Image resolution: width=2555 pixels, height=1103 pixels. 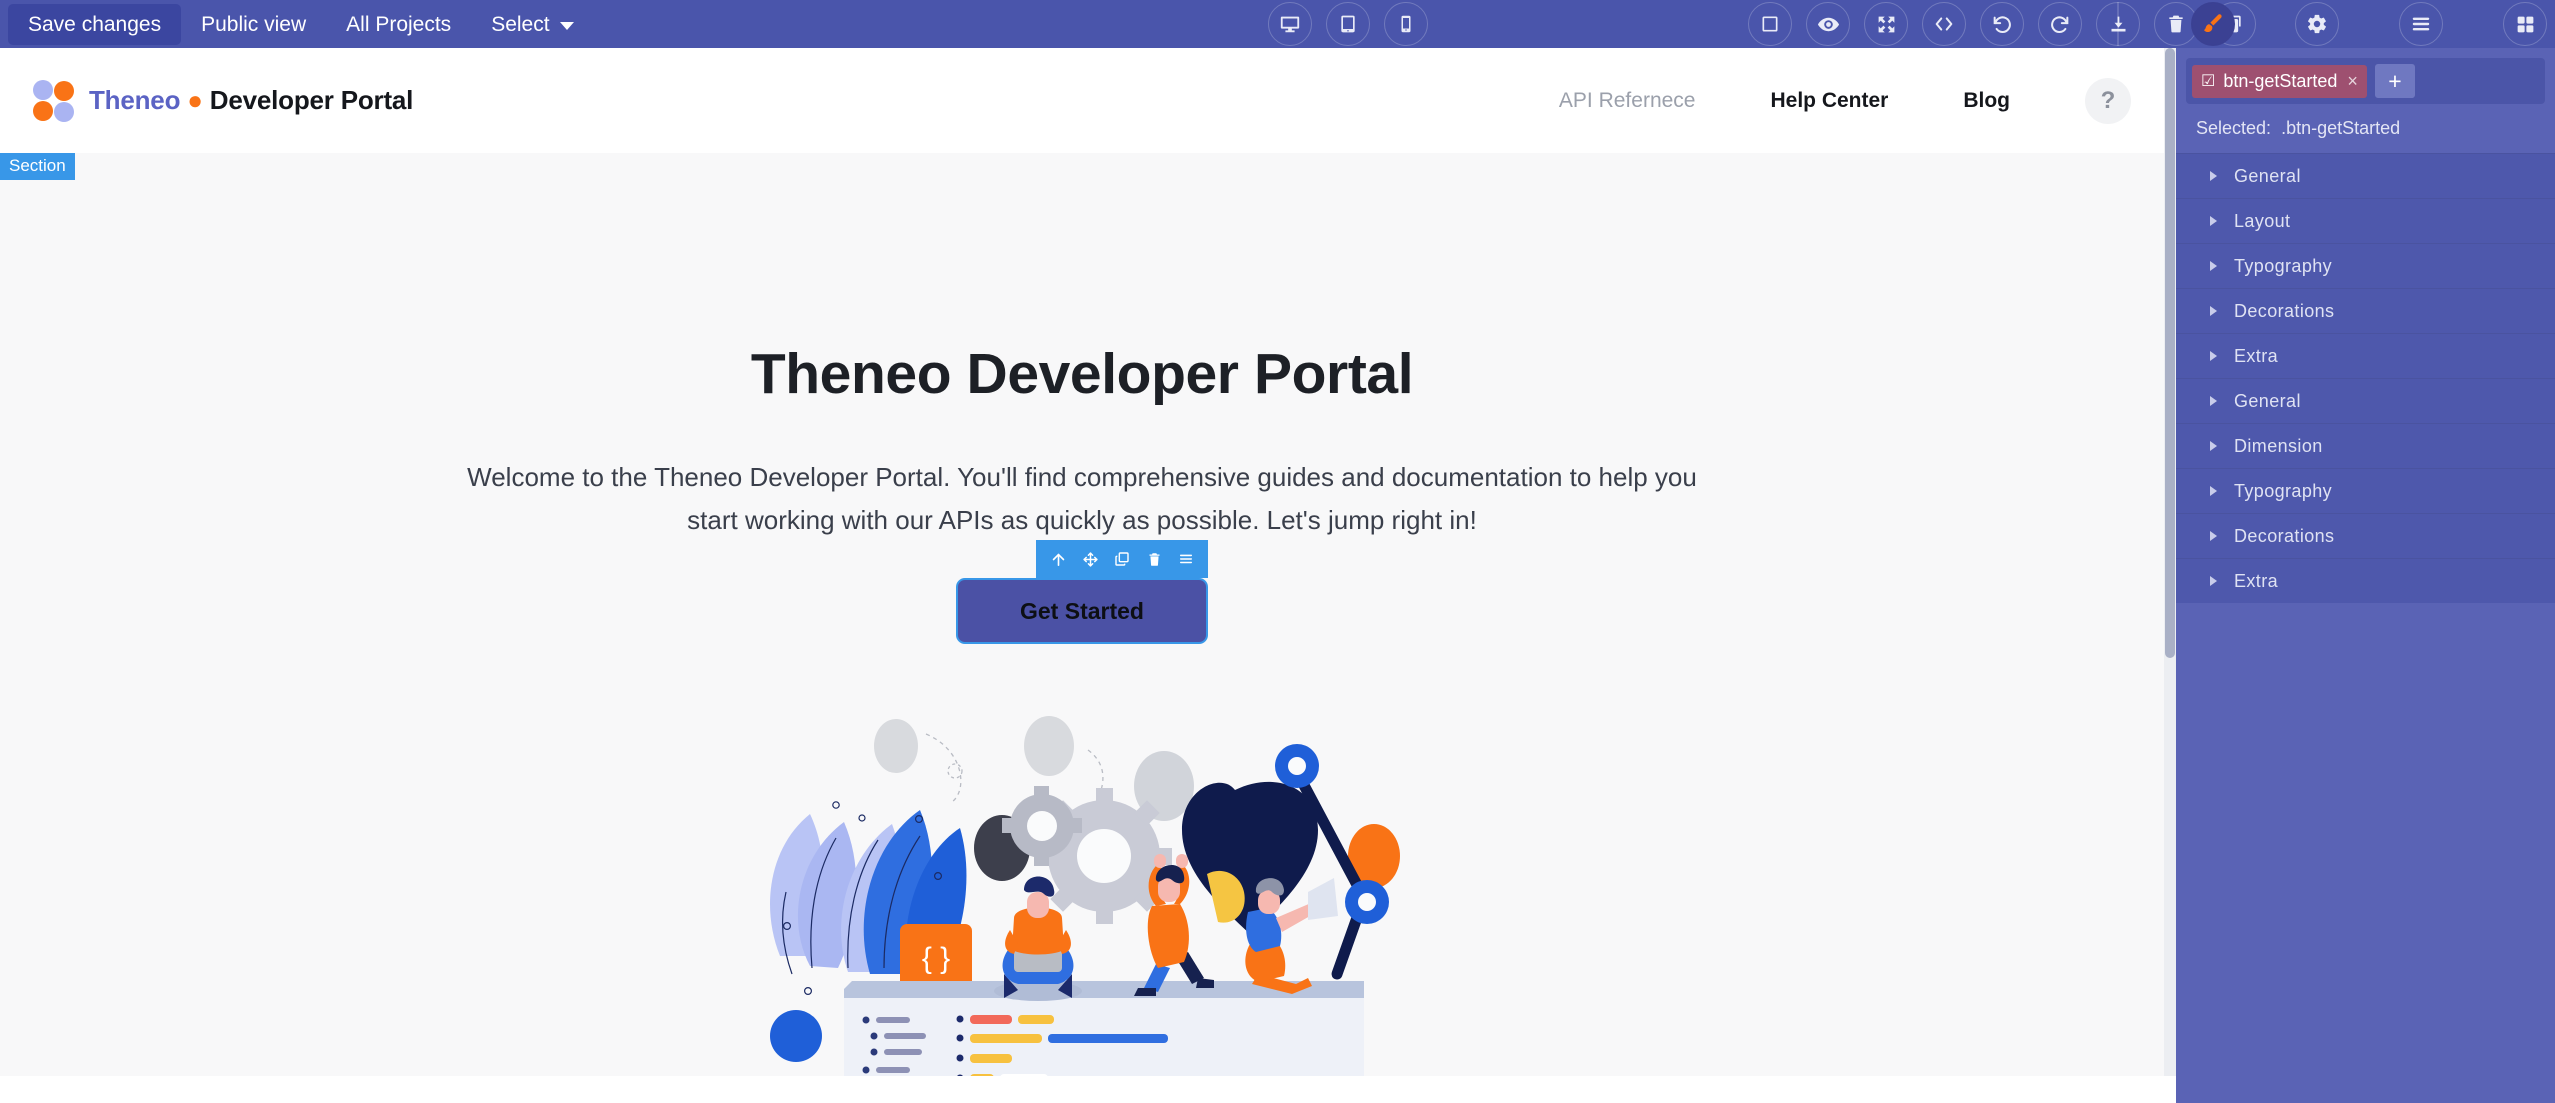 I want to click on tablet-icon, so click(x=1348, y=24).